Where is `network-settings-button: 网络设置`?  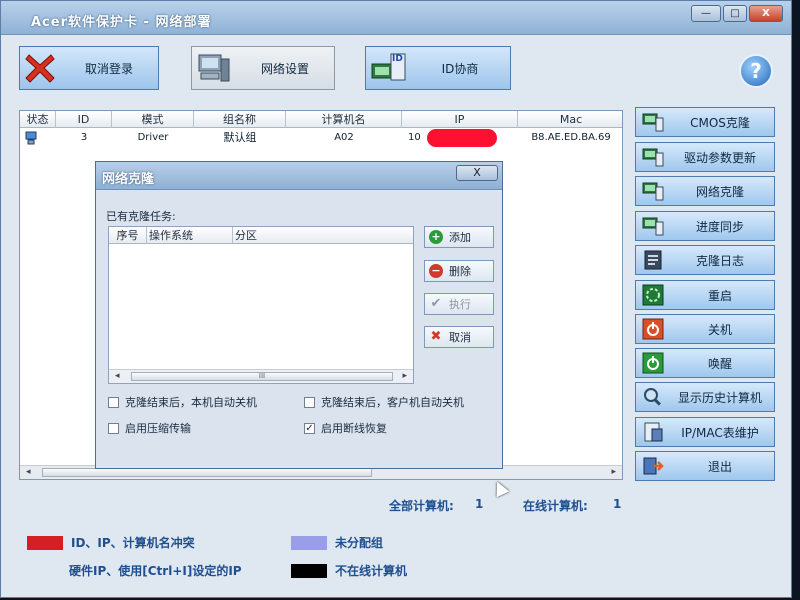
network-settings-button: 网络设置 is located at coordinates (263, 68).